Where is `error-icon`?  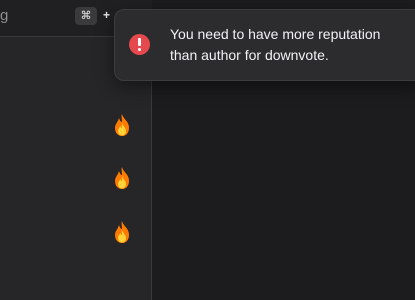 error-icon is located at coordinates (139, 44).